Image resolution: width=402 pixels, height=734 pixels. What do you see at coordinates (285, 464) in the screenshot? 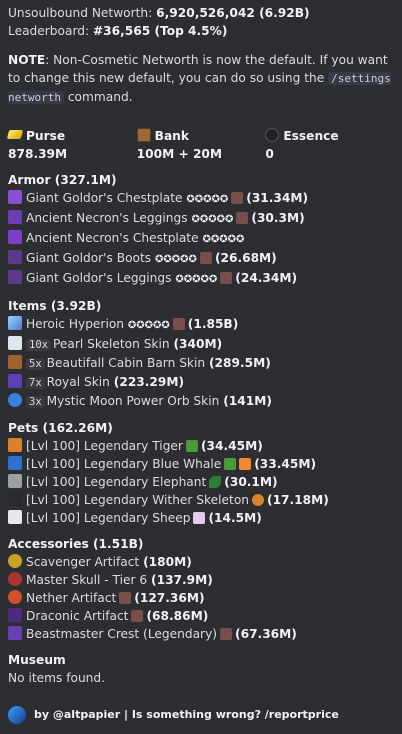
I see `item-value: (33.45M)` at bounding box center [285, 464].